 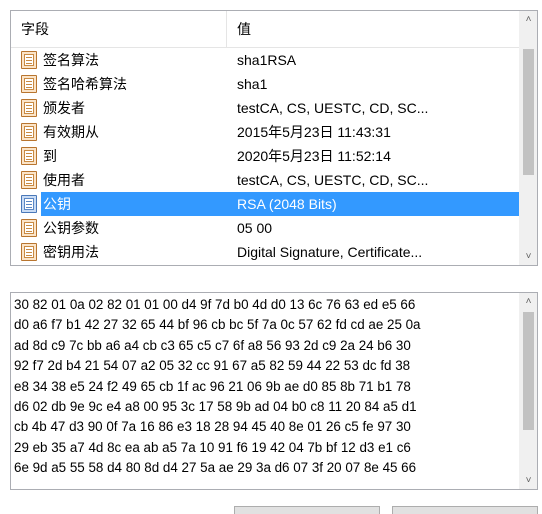 I want to click on list-item: 到 2020年5月23日 11:52:14, so click(x=265, y=156).